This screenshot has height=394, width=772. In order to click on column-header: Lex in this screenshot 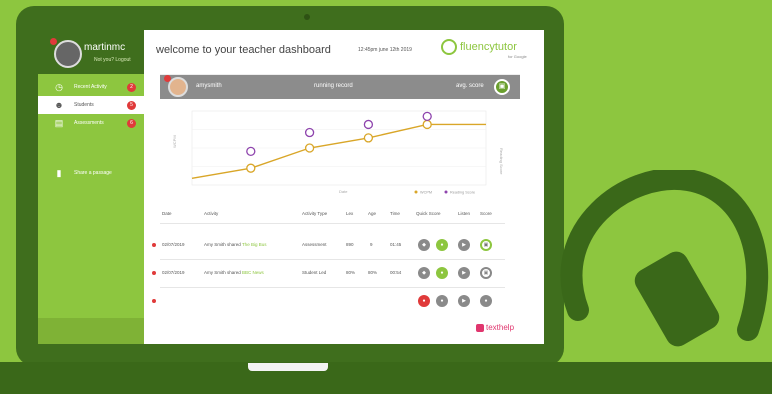, I will do `click(350, 213)`.